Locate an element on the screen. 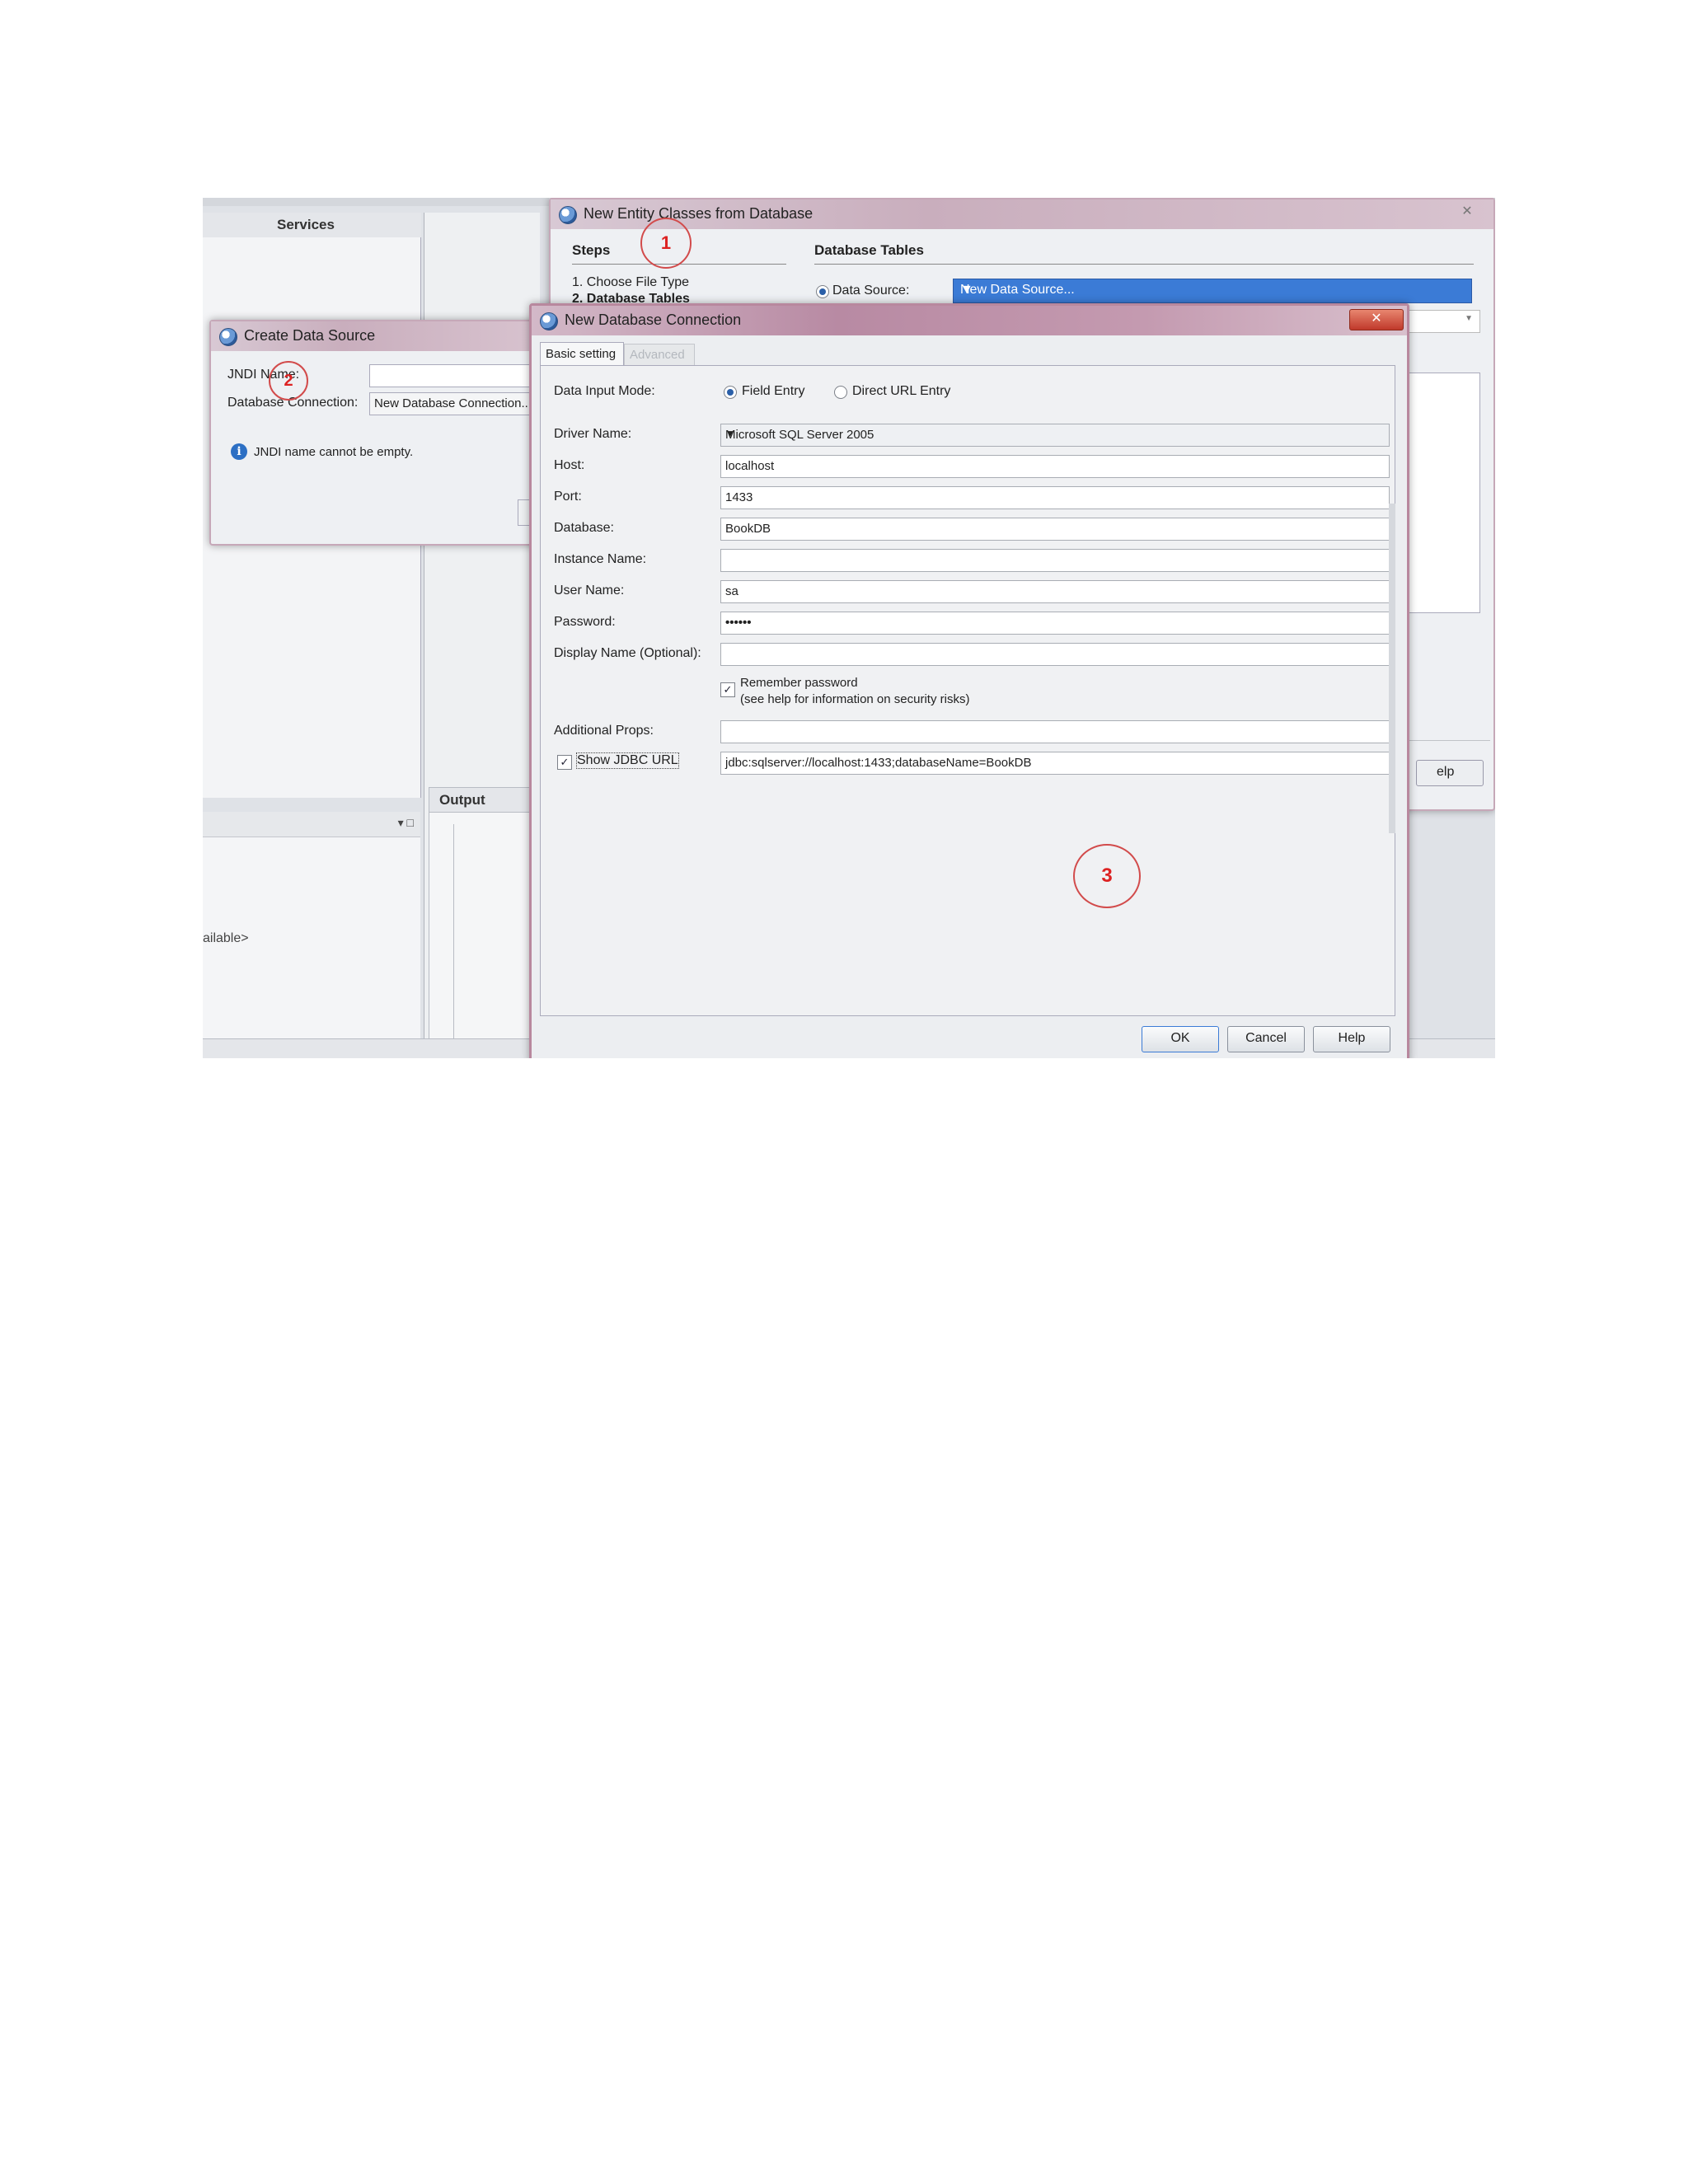  annotation-circle-3: 3 is located at coordinates (1107, 876).